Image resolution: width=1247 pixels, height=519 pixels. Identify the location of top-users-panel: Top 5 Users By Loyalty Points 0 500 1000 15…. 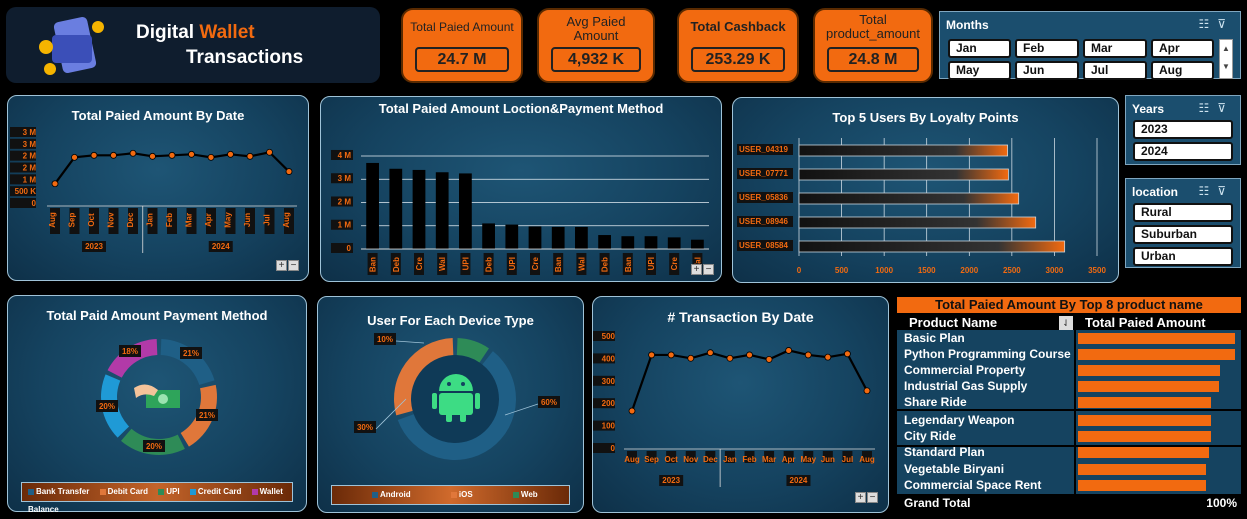
(925, 190).